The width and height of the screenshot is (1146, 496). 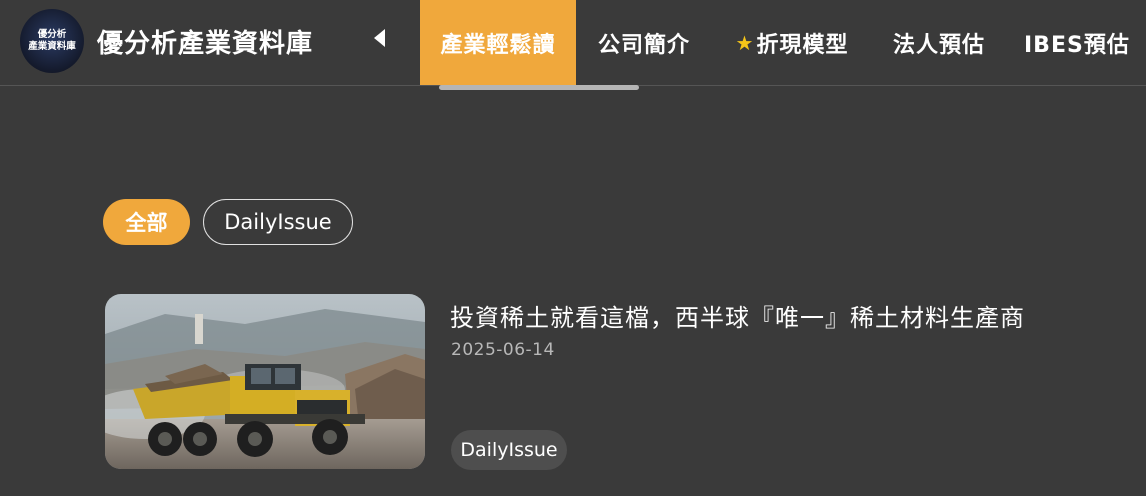 I want to click on article-title: 投資稀土就看這檔，西半球『唯一』稀土材料生產商, so click(x=737, y=315).